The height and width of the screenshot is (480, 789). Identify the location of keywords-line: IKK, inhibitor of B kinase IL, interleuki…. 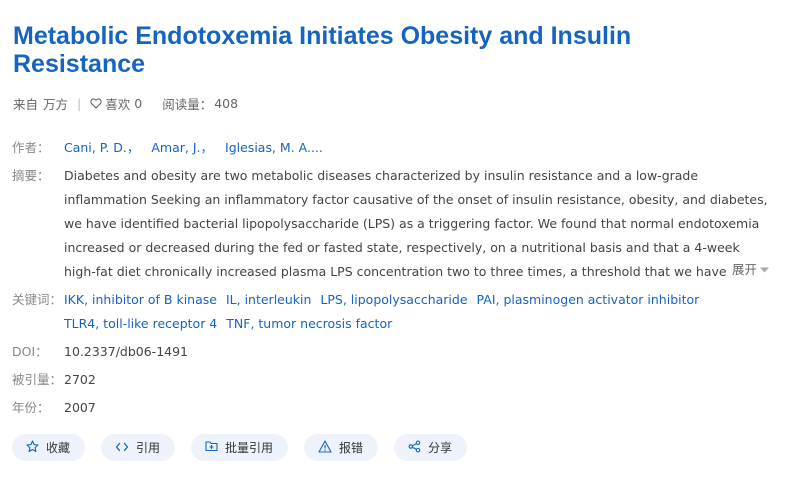
(409, 300).